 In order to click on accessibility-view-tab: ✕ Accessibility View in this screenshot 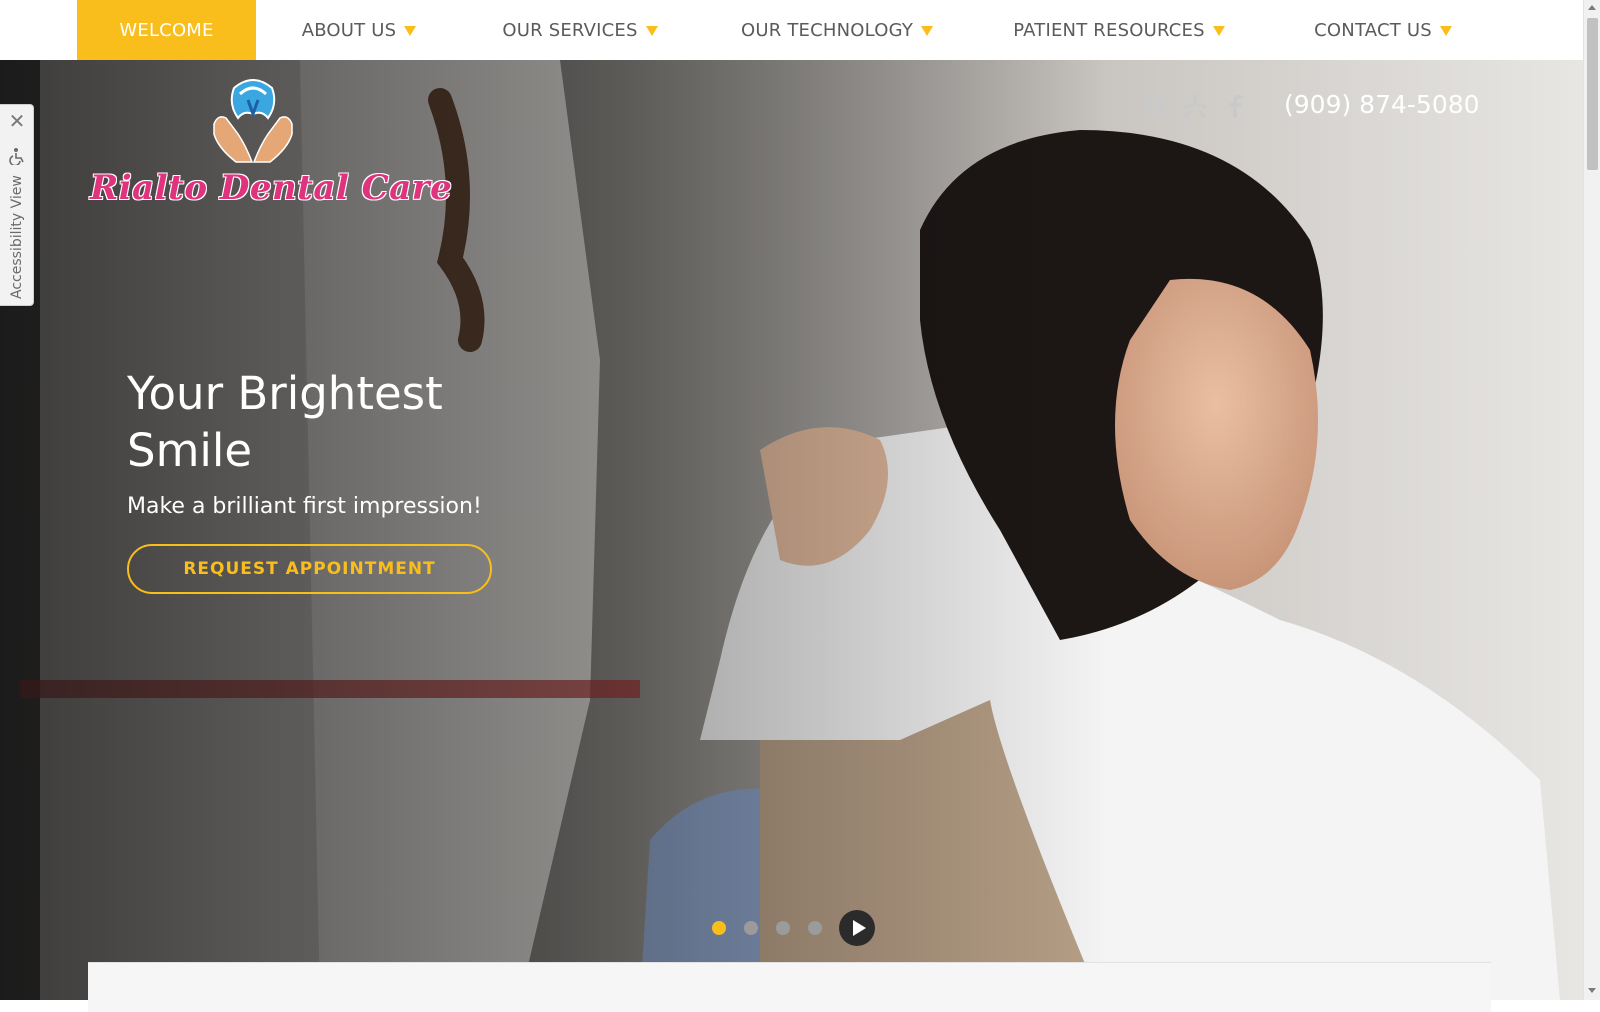, I will do `click(17, 205)`.